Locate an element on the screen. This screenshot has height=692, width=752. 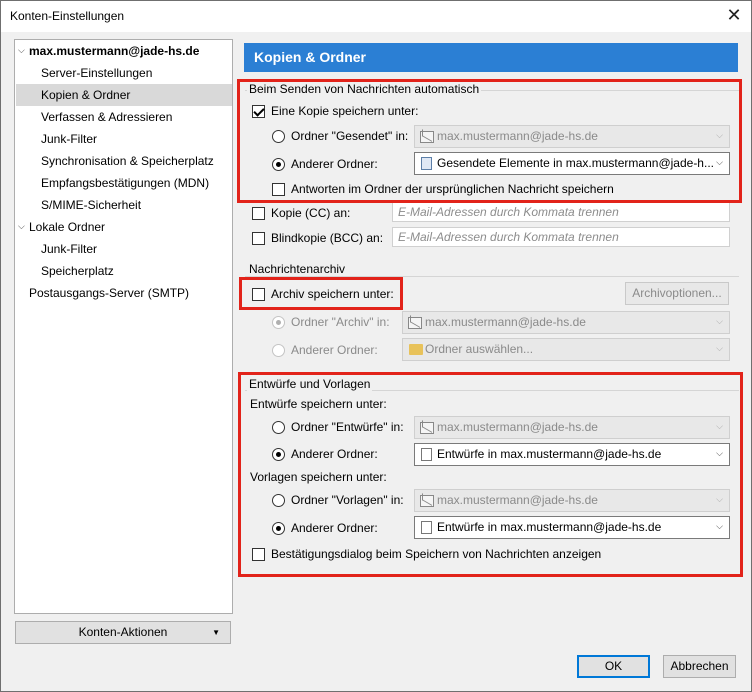
tree-item-receipts: Empfangsbestätigungen (MDN) is located at coordinates (125, 183).